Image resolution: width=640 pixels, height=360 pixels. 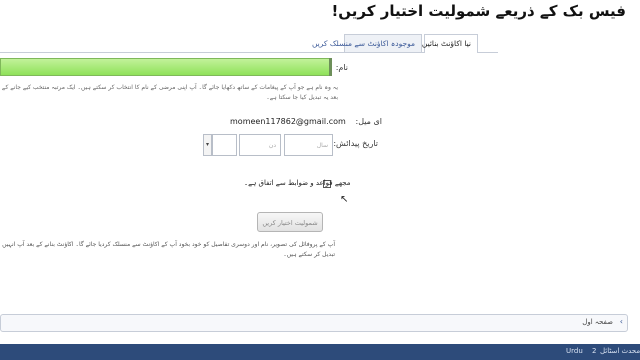 I want to click on style-text: محدث اسٹائل, so click(x=620, y=351).